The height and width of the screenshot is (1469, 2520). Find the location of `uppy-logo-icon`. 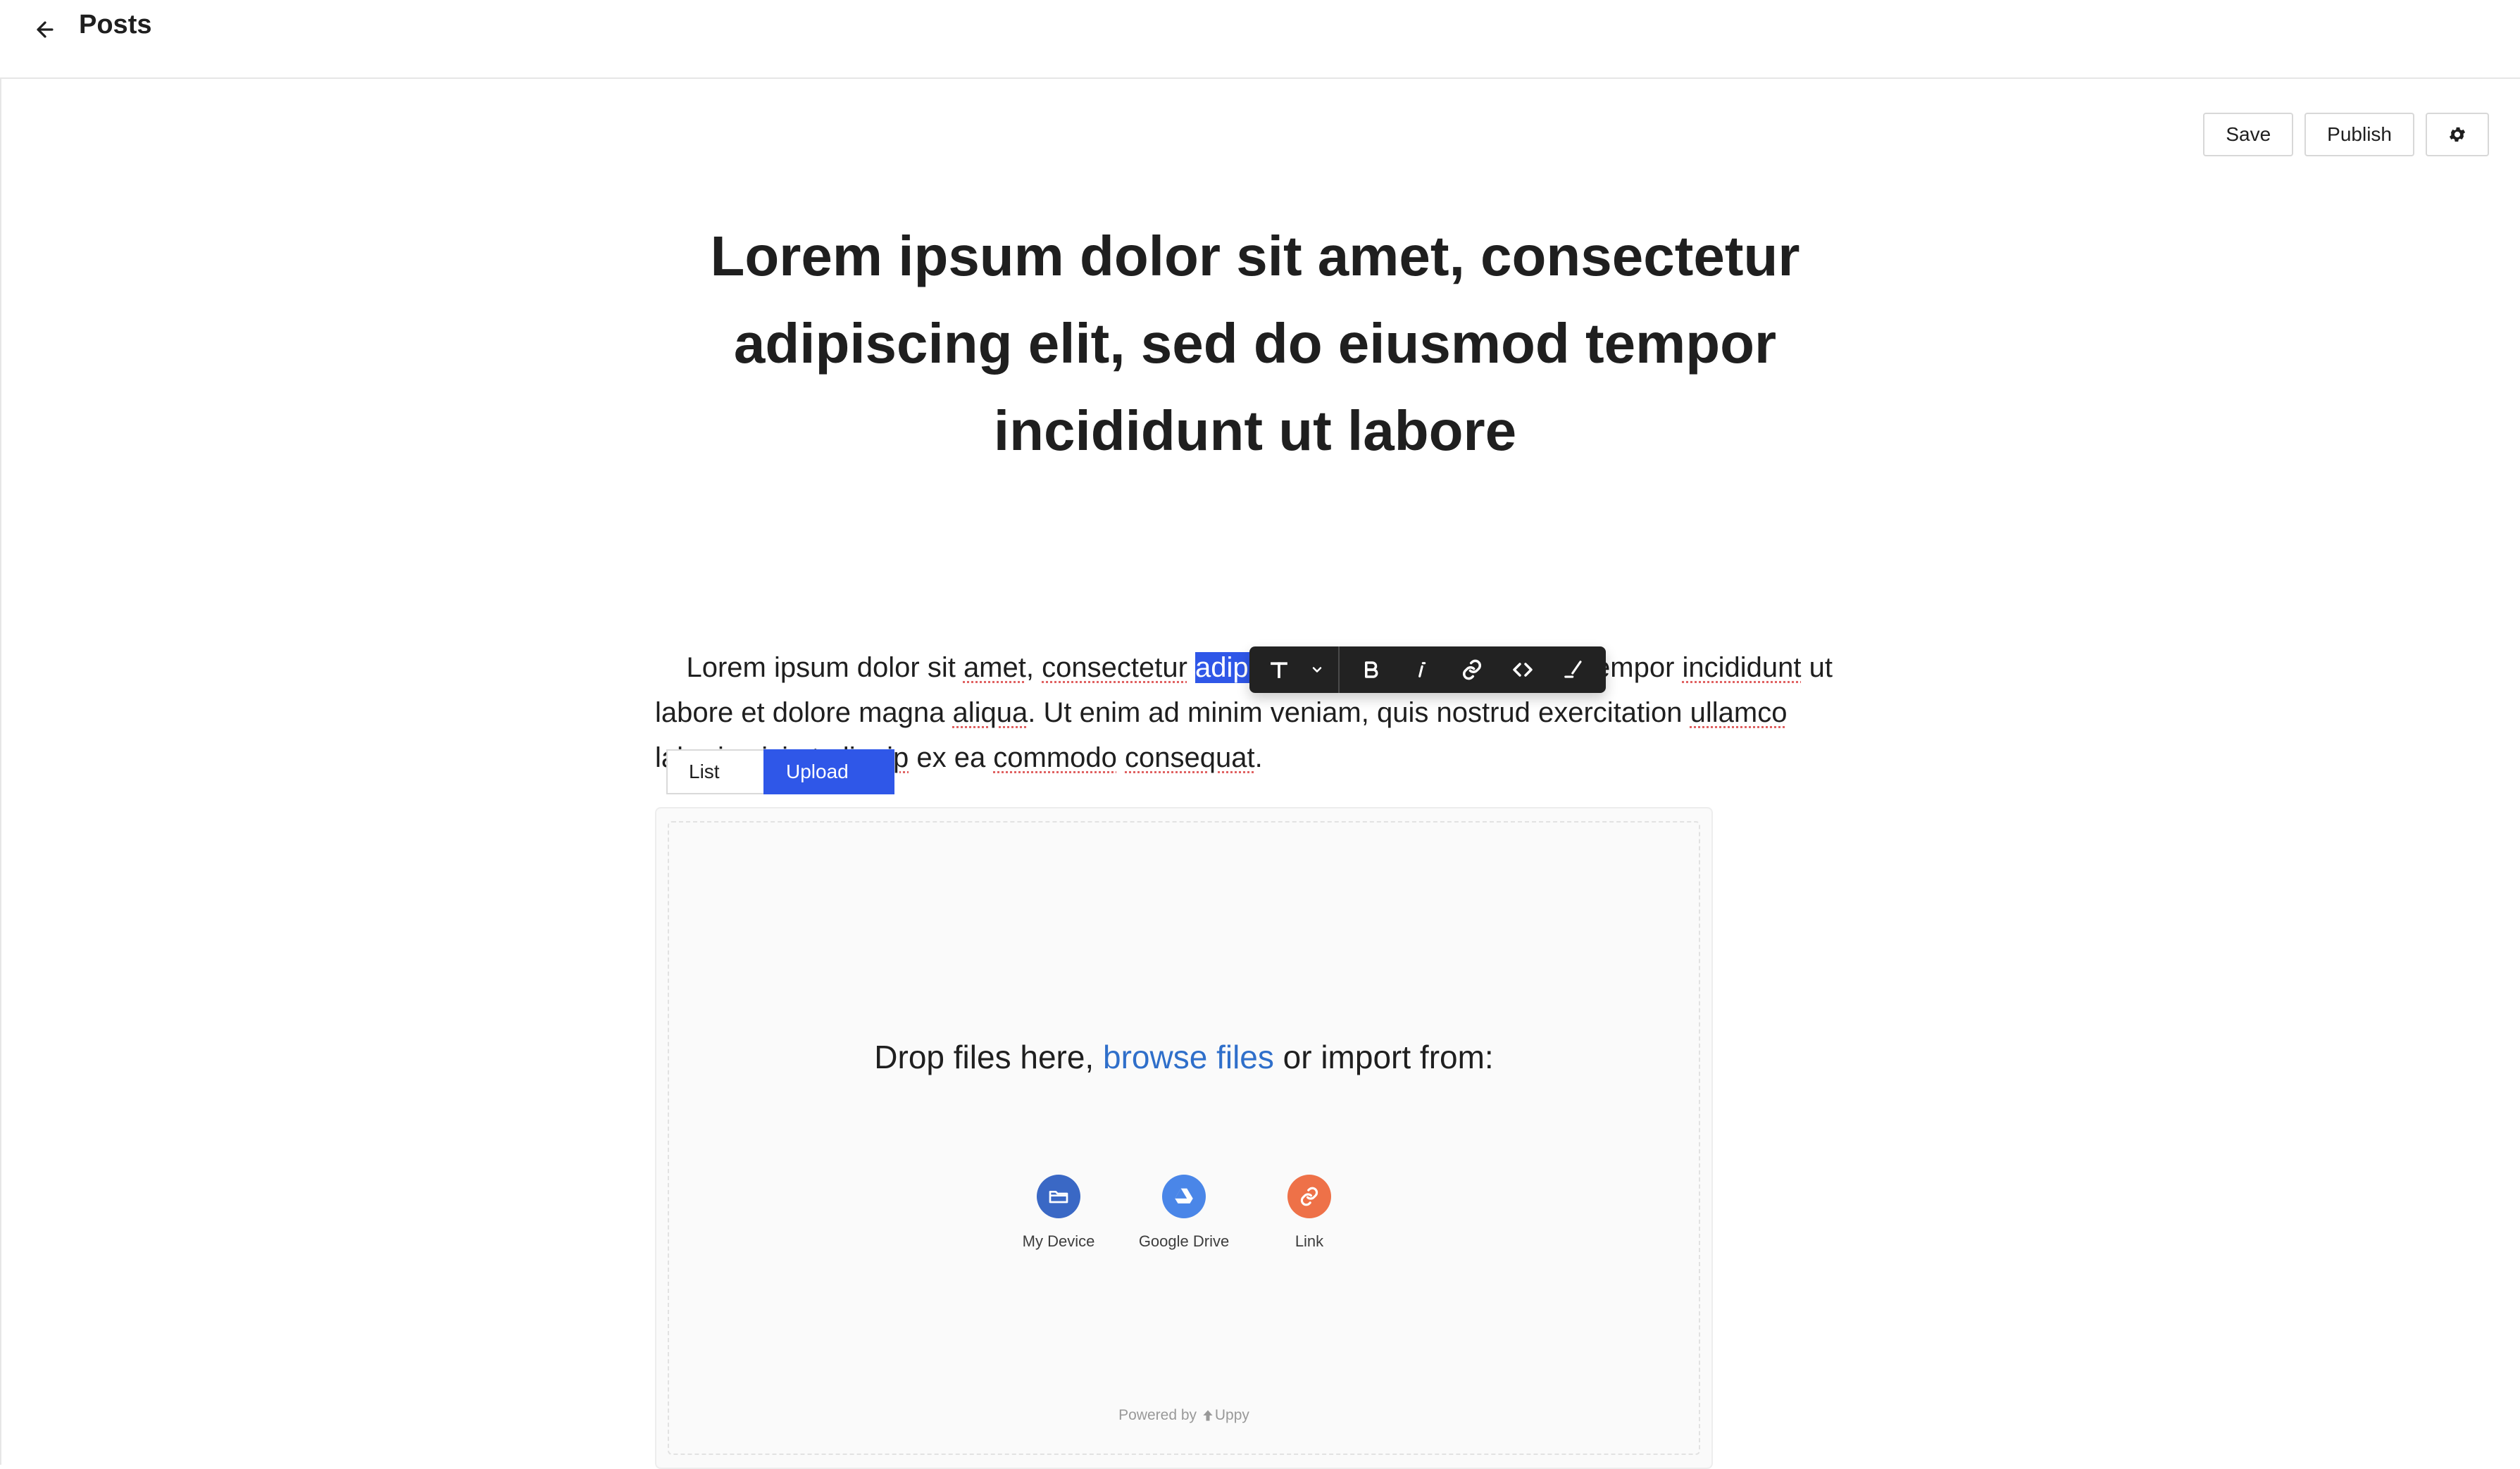

uppy-logo-icon is located at coordinates (1208, 1415).